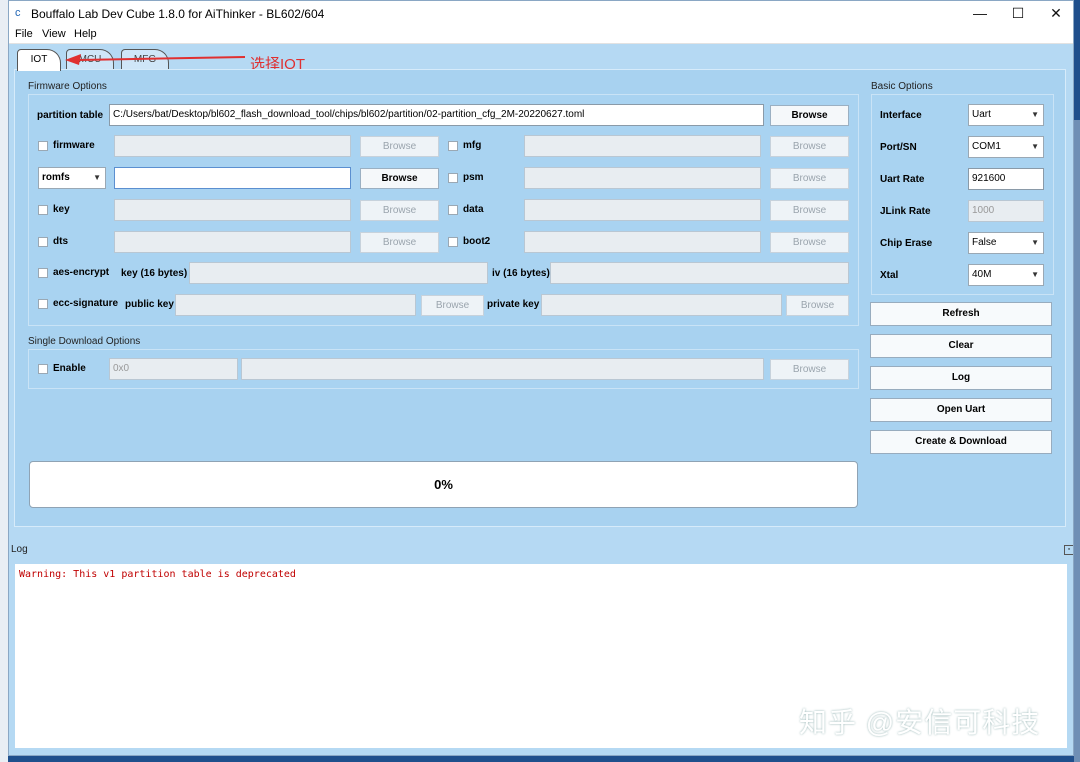 This screenshot has height=762, width=1080. Describe the element at coordinates (1053, 13) in the screenshot. I see `close-icon: ✕` at that location.